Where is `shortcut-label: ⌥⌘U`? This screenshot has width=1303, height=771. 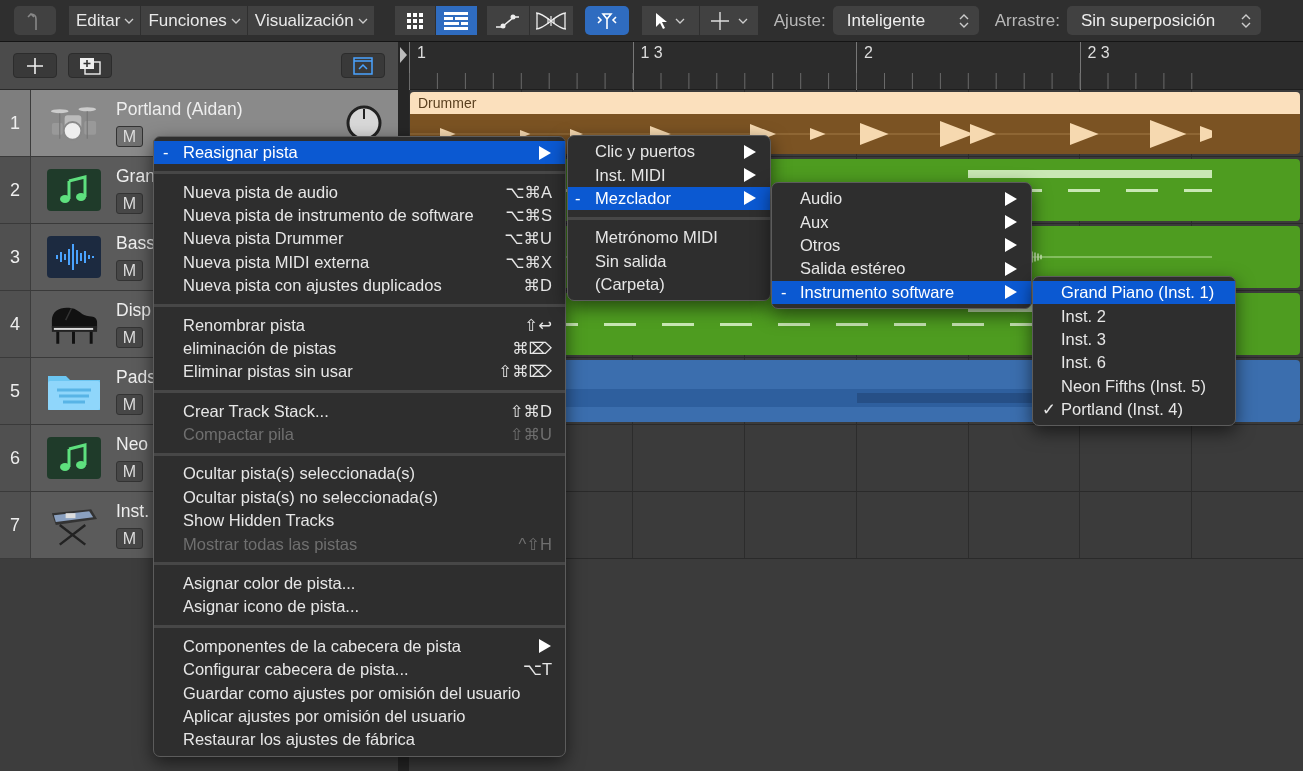 shortcut-label: ⌥⌘U is located at coordinates (527, 239).